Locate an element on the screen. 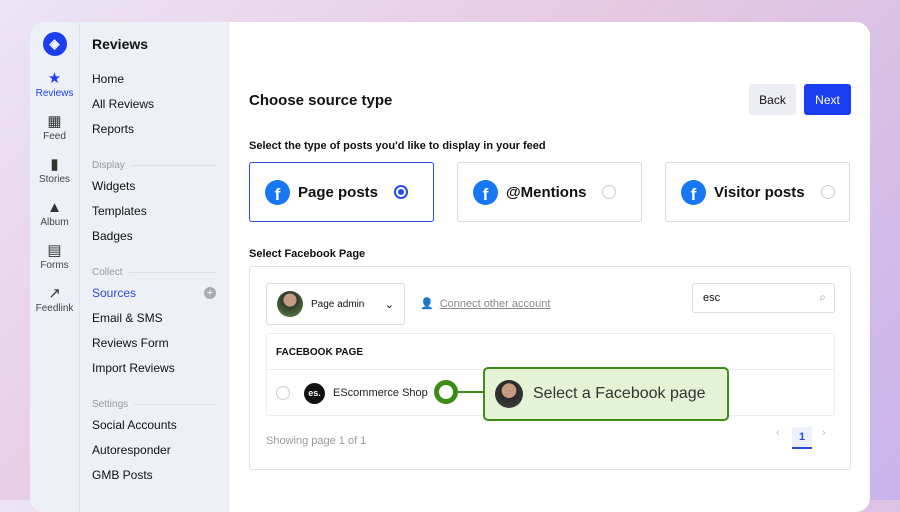 The image size is (900, 512). post-type-label: Visitor posts is located at coordinates (759, 192).